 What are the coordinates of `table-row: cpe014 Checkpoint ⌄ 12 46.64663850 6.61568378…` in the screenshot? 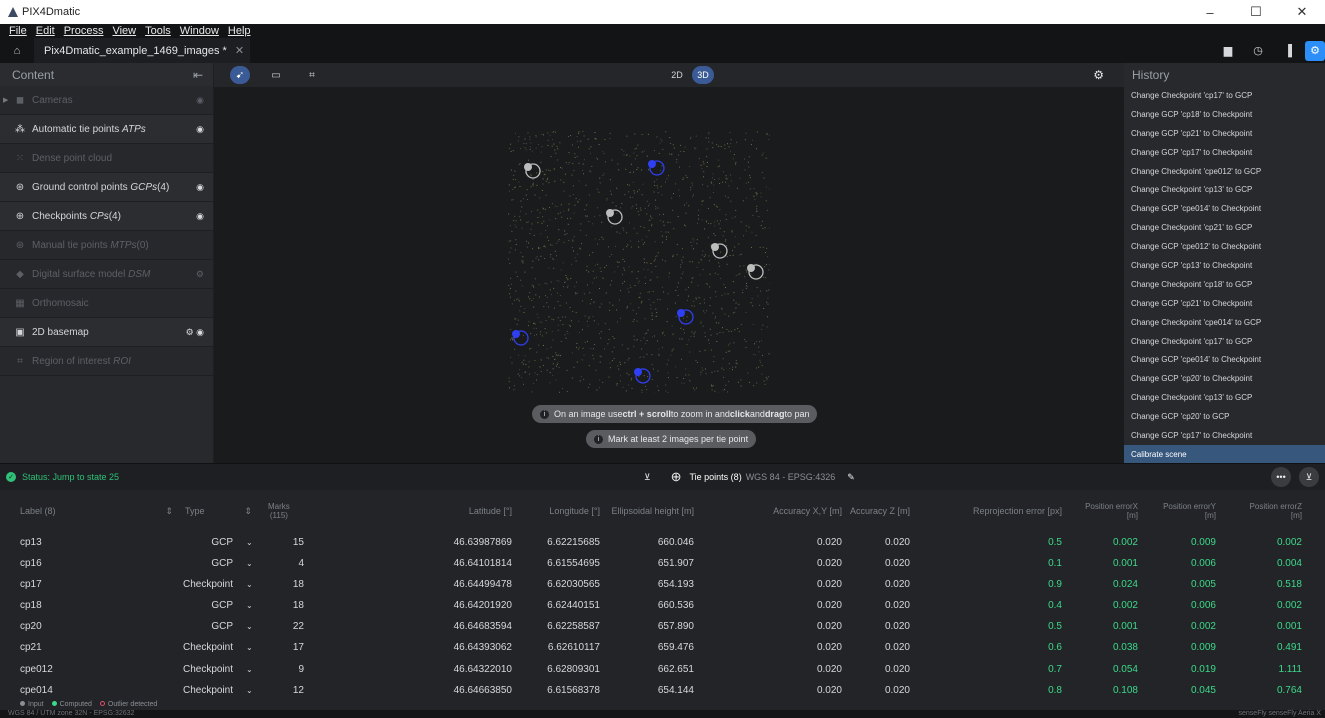 It's located at (662, 690).